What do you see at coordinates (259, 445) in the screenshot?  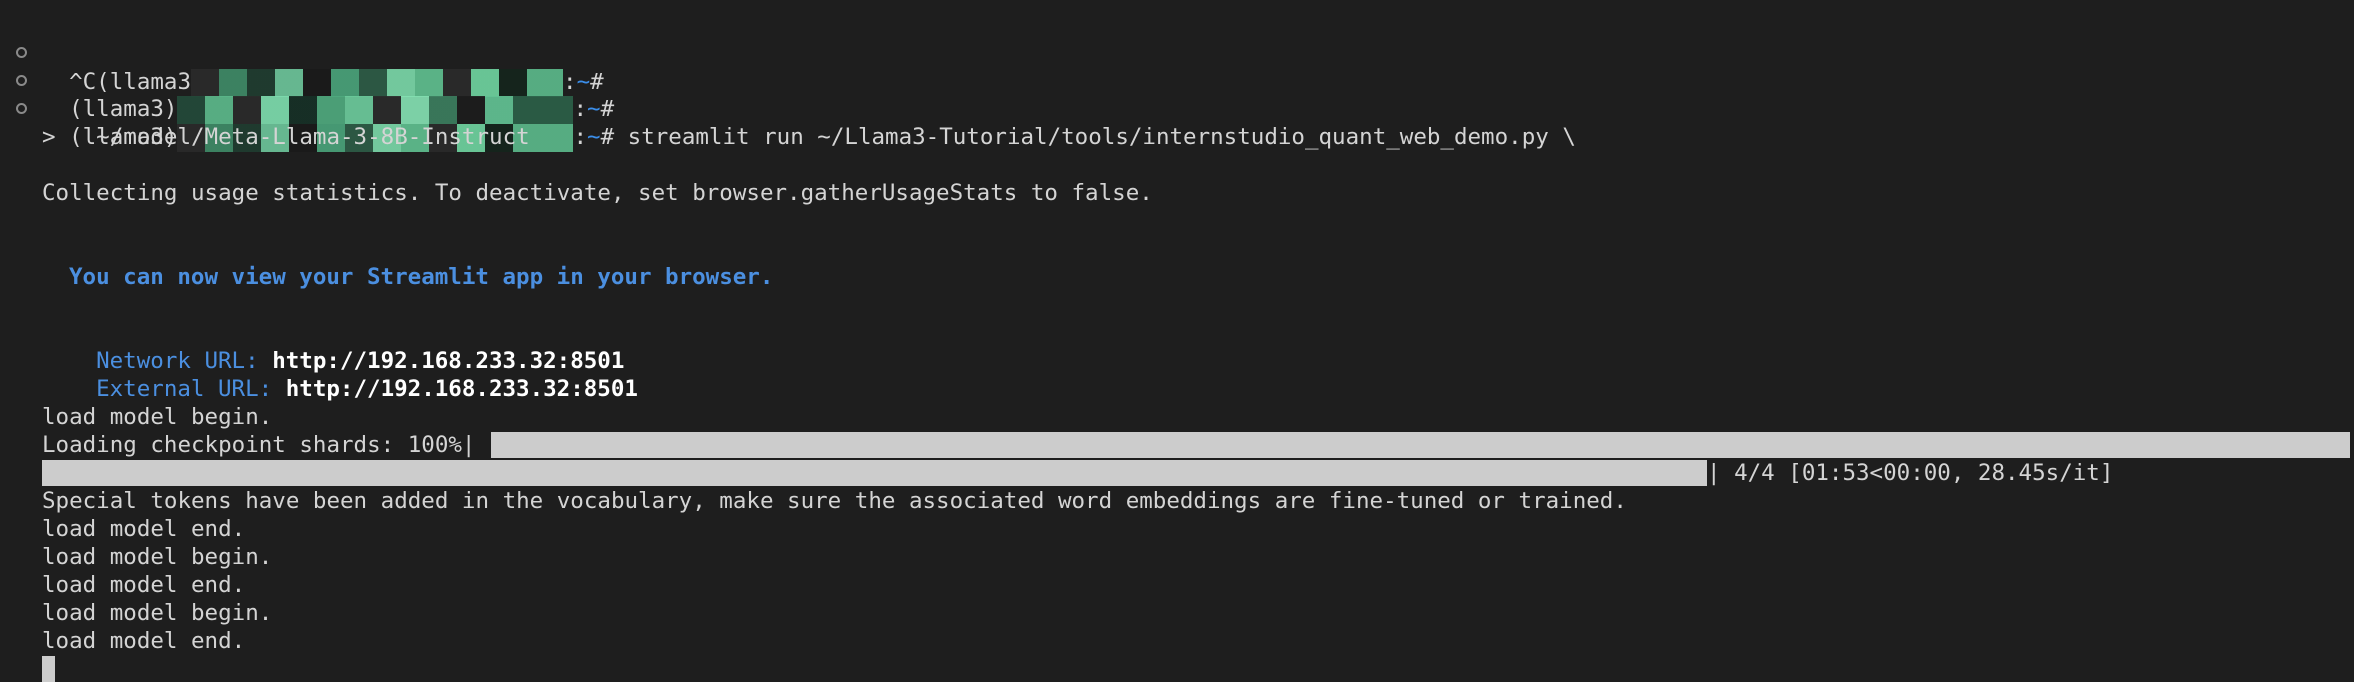 I see `loading-shards-label: Loading checkpoint shards: 100%|` at bounding box center [259, 445].